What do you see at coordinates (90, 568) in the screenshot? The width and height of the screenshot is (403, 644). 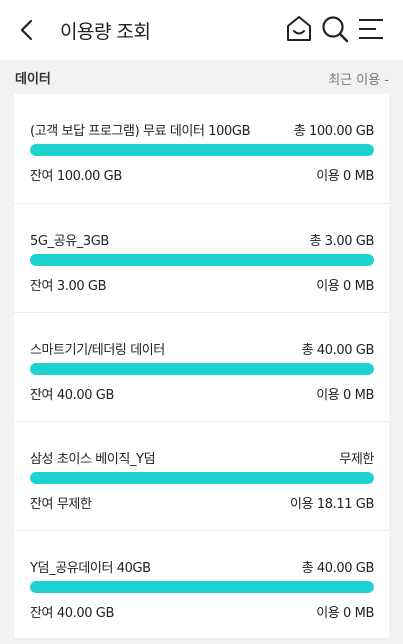 I see `plan-name: Y덤_공유데이터 40GB` at bounding box center [90, 568].